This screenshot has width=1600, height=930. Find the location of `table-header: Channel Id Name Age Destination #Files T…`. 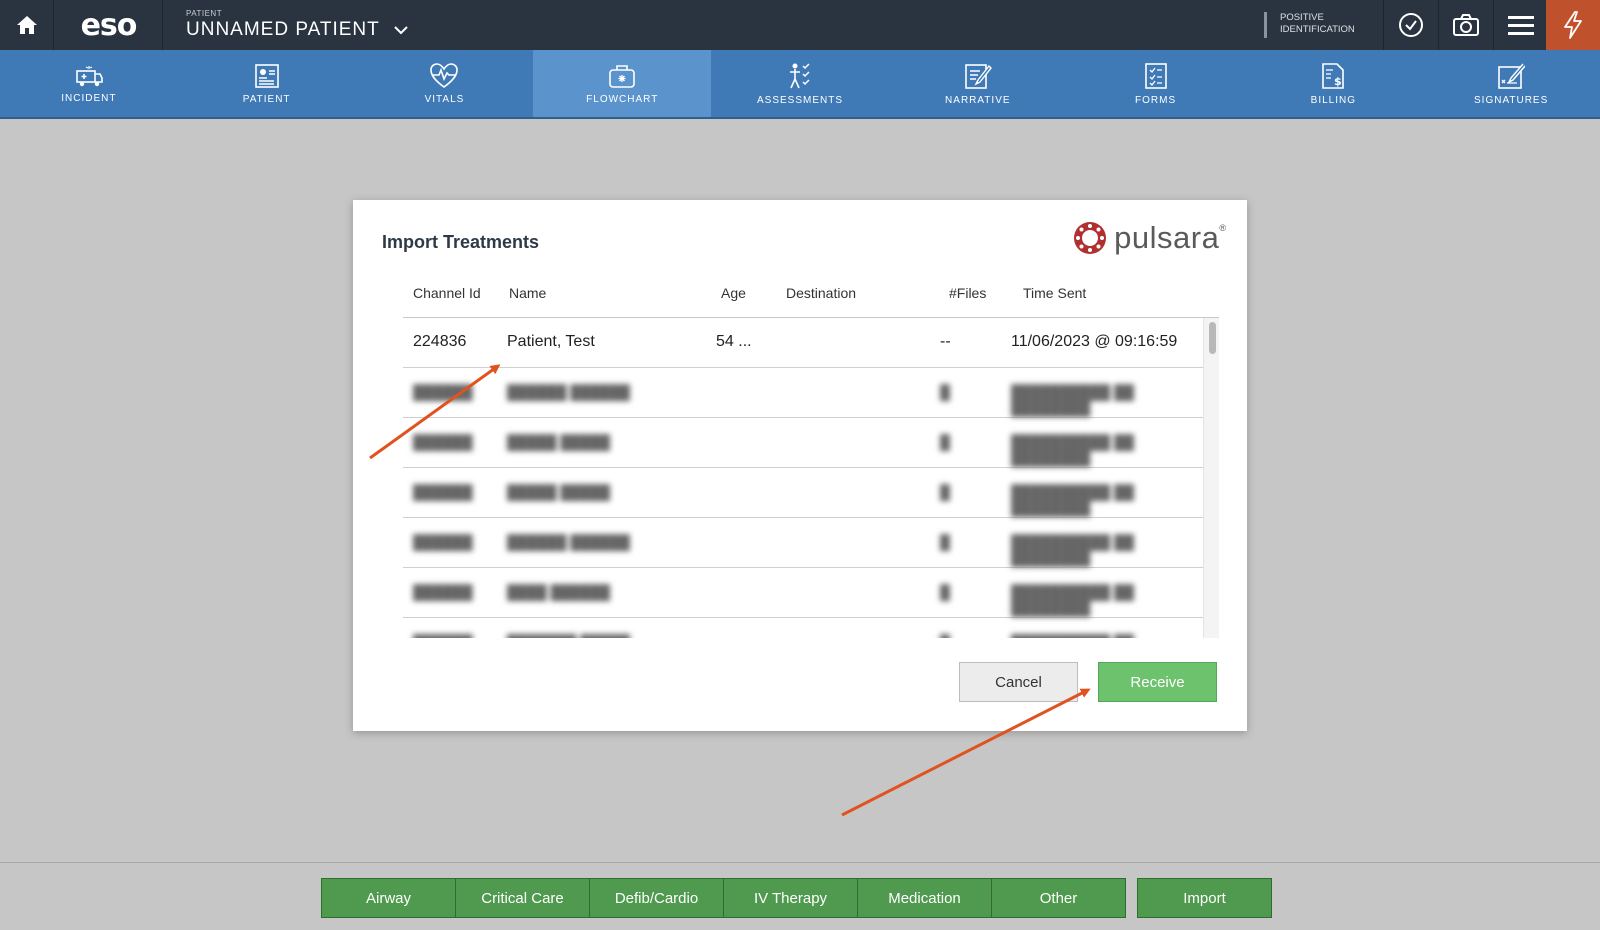

table-header: Channel Id Name Age Destination #Files T… is located at coordinates (811, 296).